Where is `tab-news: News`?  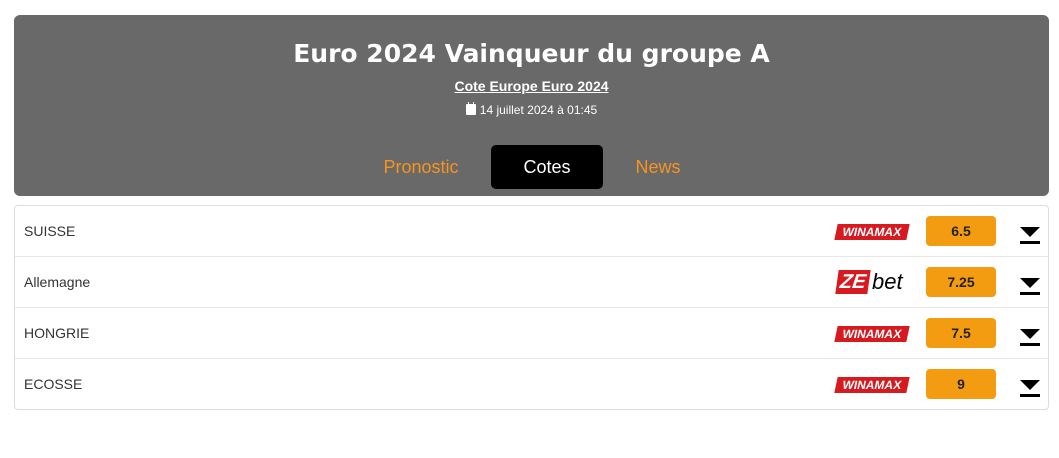 tab-news: News is located at coordinates (658, 167).